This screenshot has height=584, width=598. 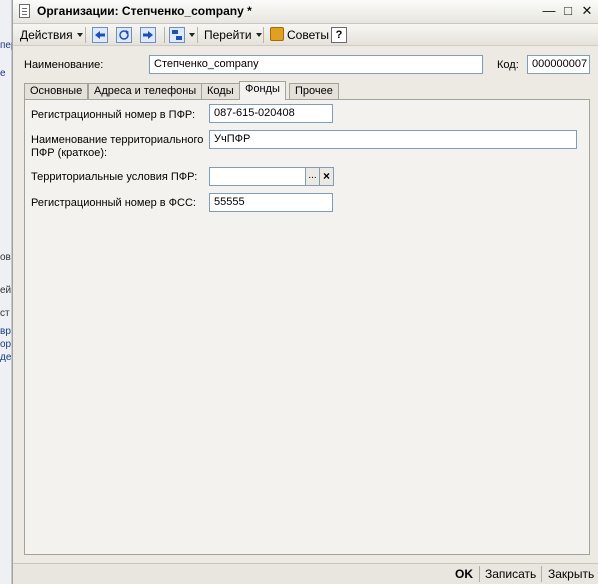 What do you see at coordinates (326, 176) in the screenshot?
I see `clear-button: ×` at bounding box center [326, 176].